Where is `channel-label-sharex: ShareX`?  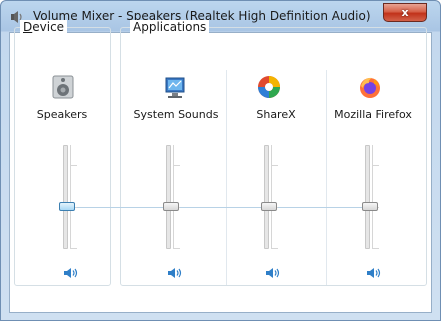 channel-label-sharex: ShareX is located at coordinates (276, 114).